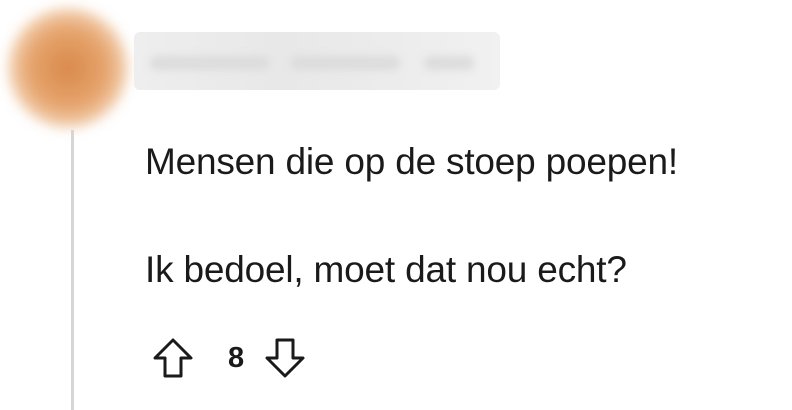  I want to click on vote-bar: 8, so click(229, 358).